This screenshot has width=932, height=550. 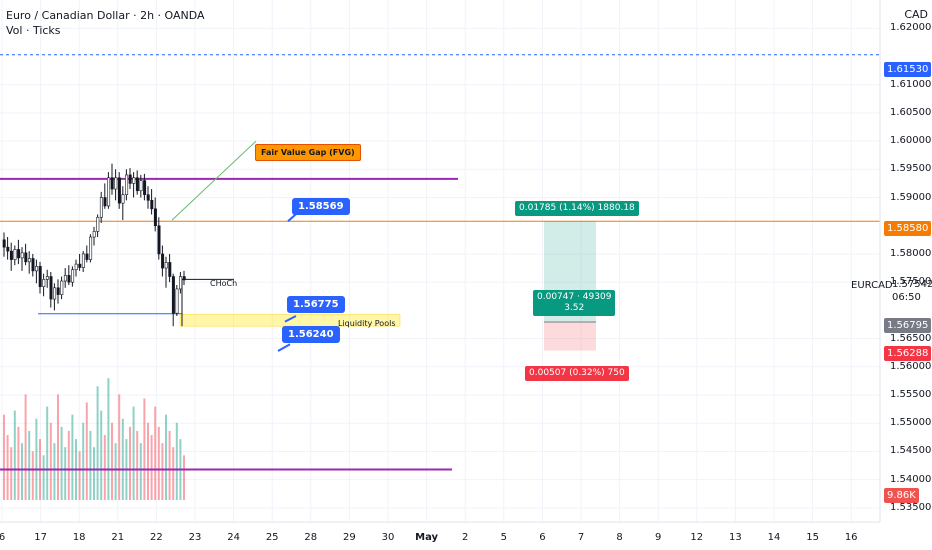 What do you see at coordinates (195, 537) in the screenshot?
I see `time-axis-label: 23` at bounding box center [195, 537].